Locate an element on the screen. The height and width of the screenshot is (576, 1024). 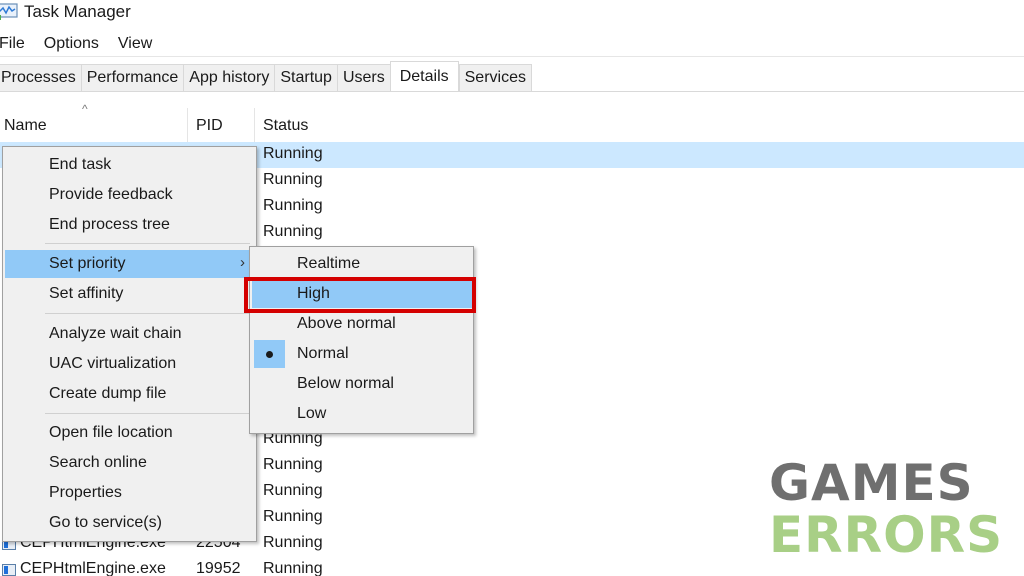
watermark-logo: GAMES ERRORS is located at coordinates (886, 509).